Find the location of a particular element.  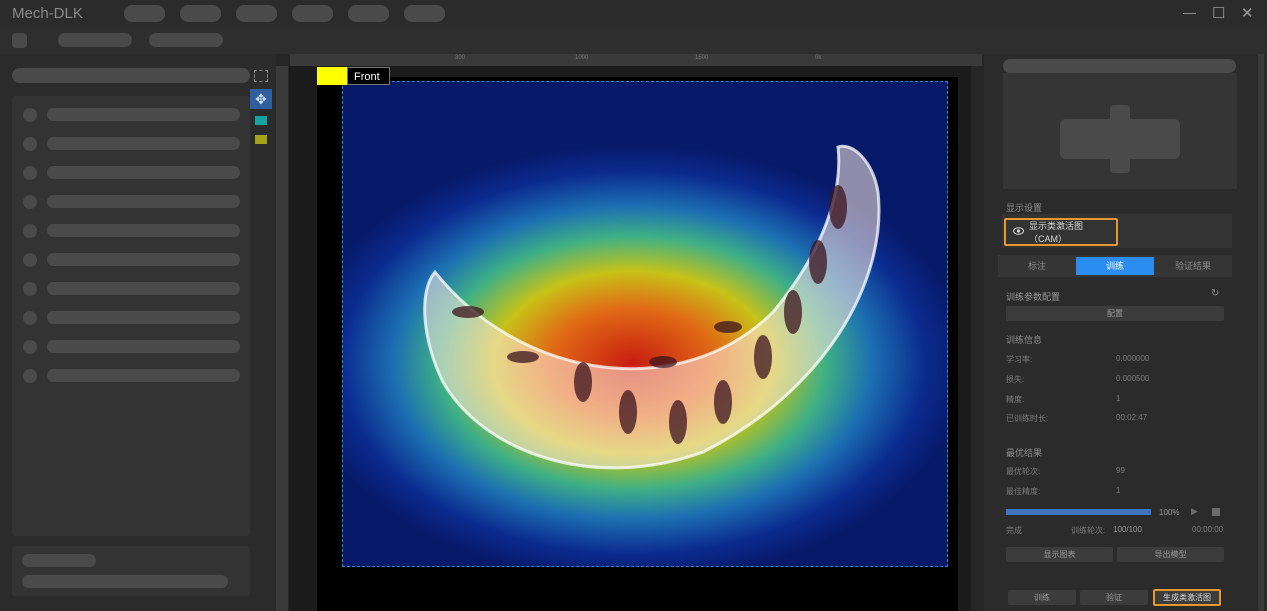

label-color-yellow is located at coordinates (261, 139).